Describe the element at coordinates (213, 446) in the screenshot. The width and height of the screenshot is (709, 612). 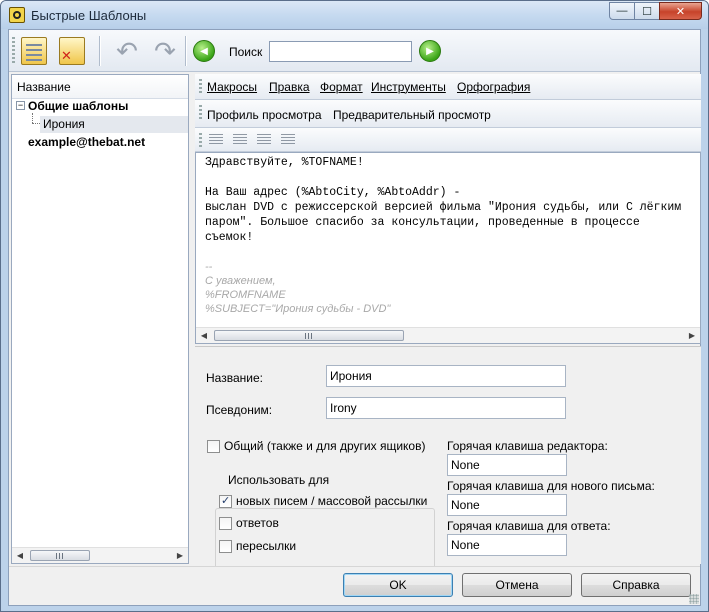
I see `shared-checkbox` at that location.